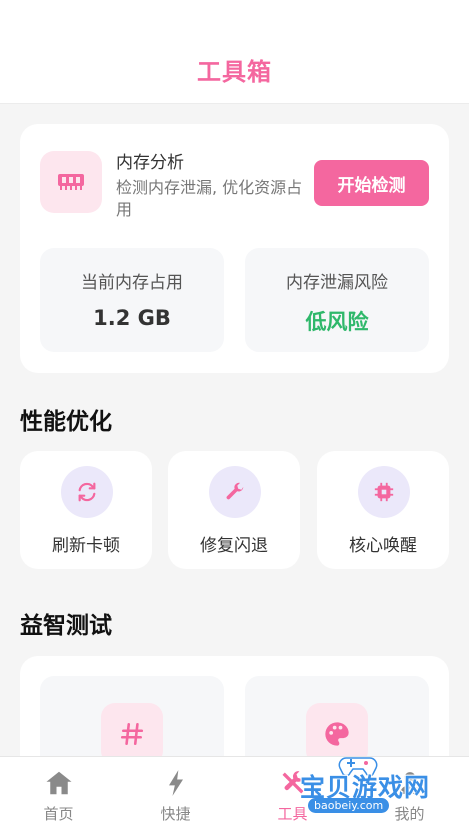 The height and width of the screenshot is (834, 469). What do you see at coordinates (209, 198) in the screenshot?
I see `memory-analysis-description: 检测内存泄漏, 优化资源占用` at bounding box center [209, 198].